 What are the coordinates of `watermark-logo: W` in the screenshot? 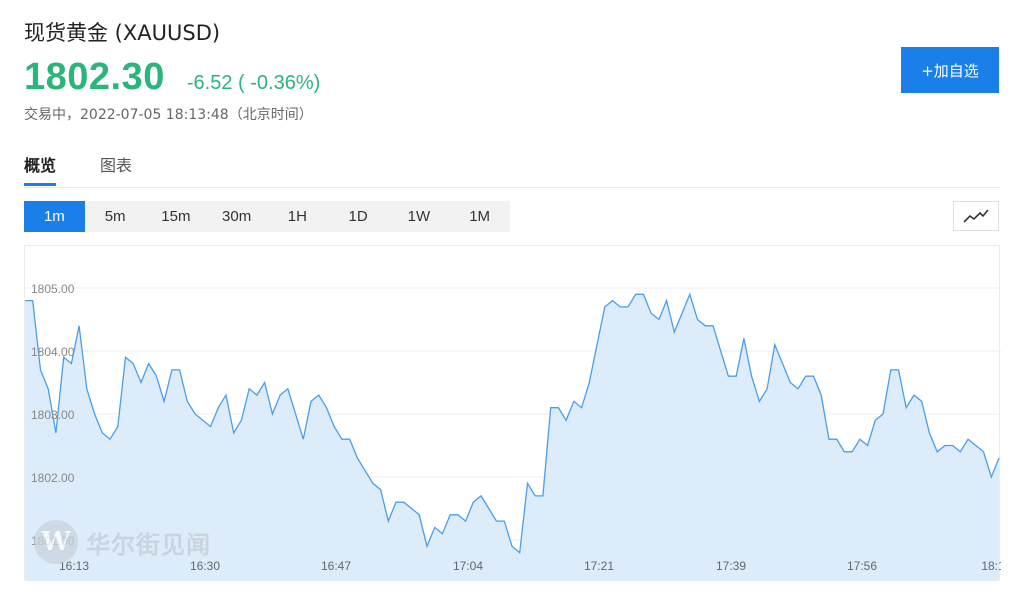 It's located at (56, 542).